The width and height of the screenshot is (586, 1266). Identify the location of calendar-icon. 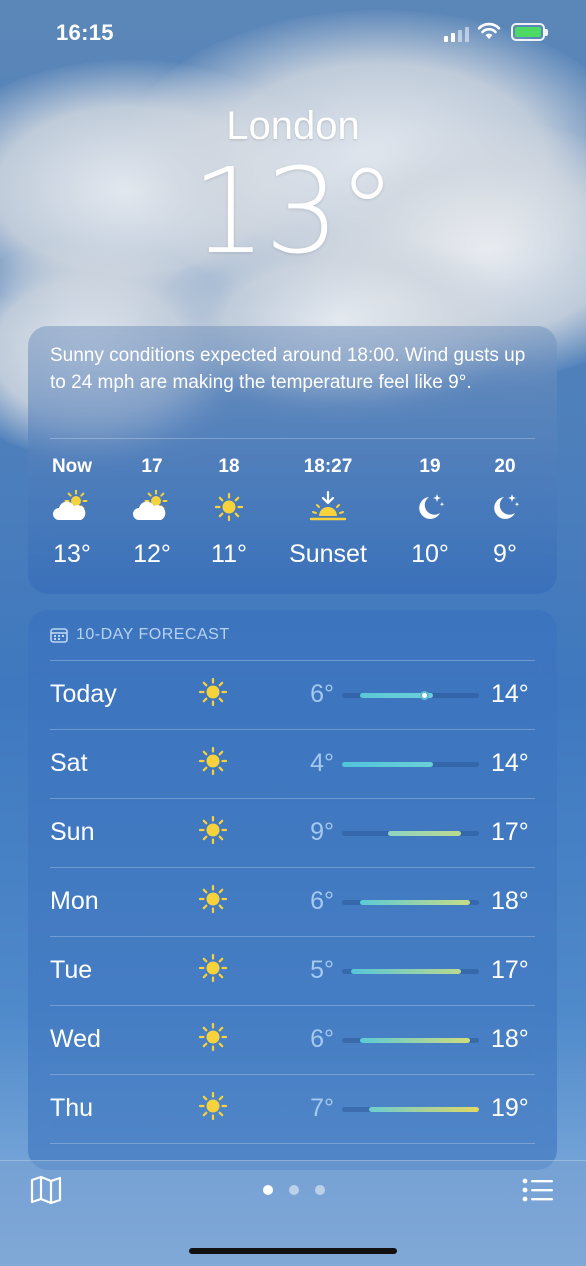
(59, 635).